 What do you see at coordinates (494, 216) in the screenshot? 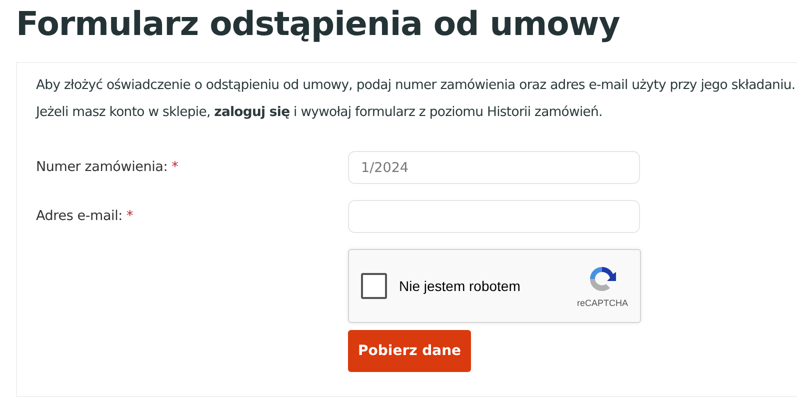
I see `input-field` at bounding box center [494, 216].